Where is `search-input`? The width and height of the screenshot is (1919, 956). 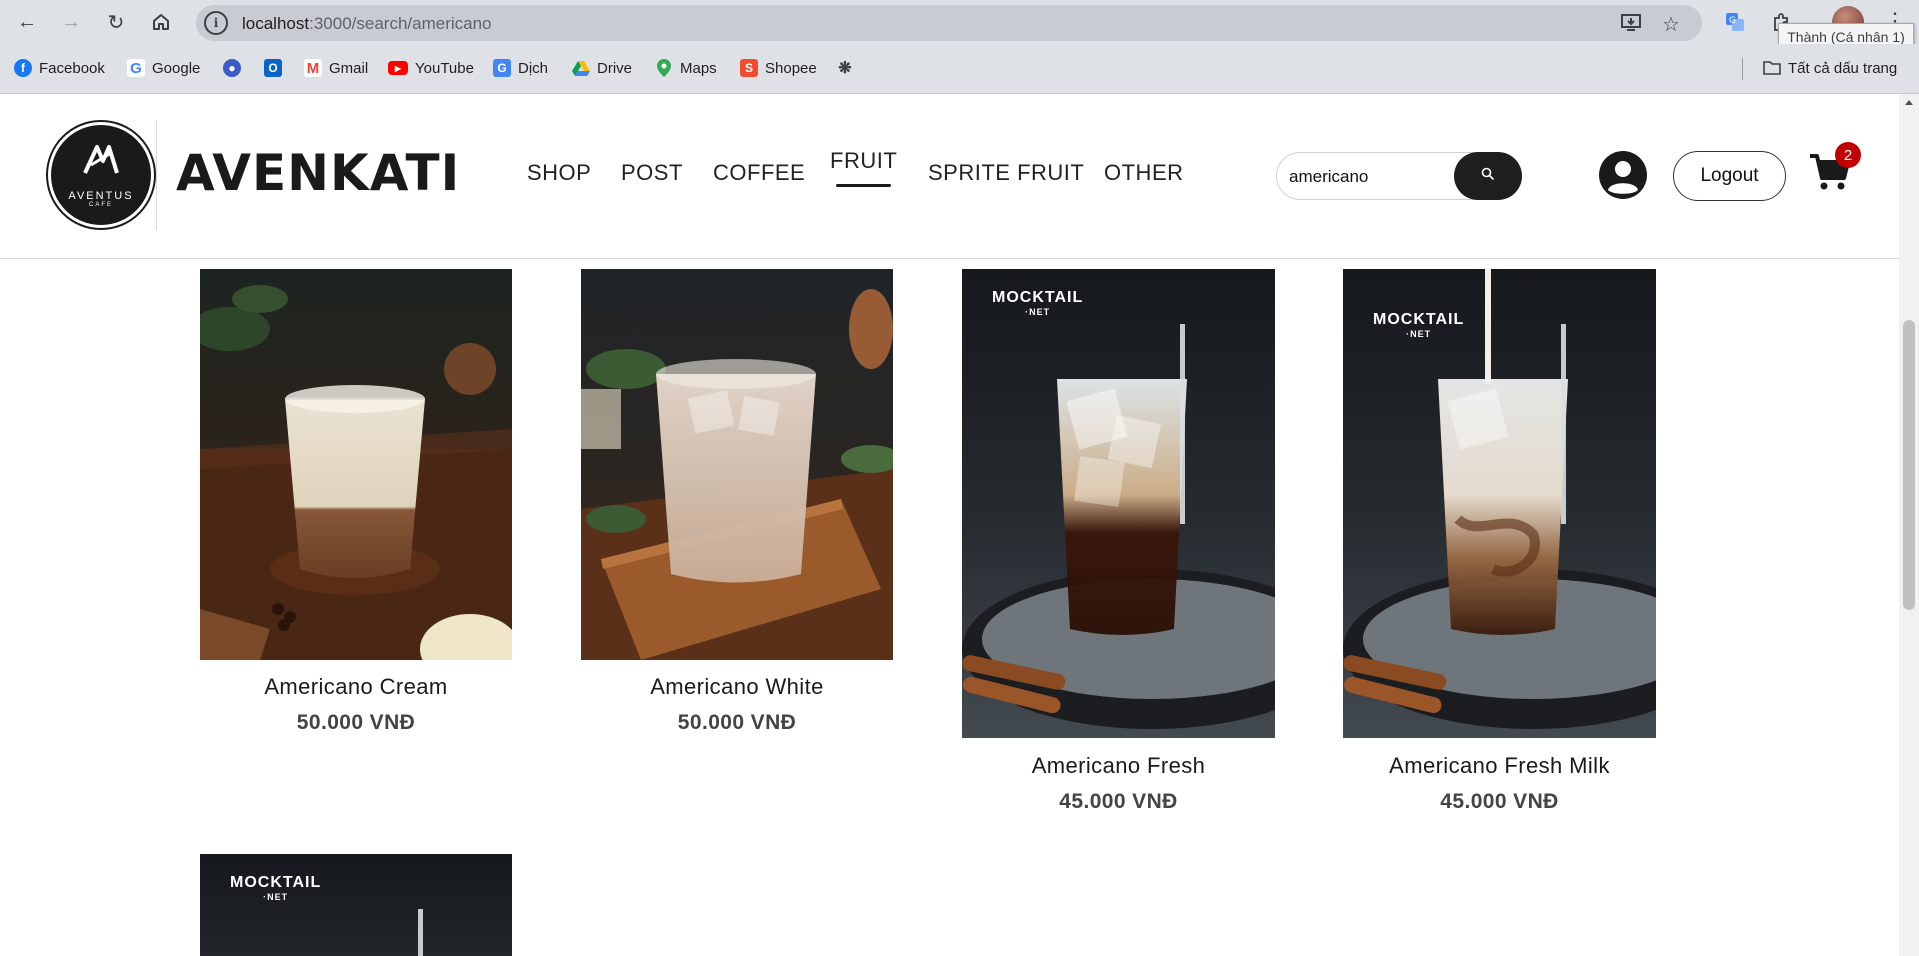
search-input is located at coordinates (1369, 177).